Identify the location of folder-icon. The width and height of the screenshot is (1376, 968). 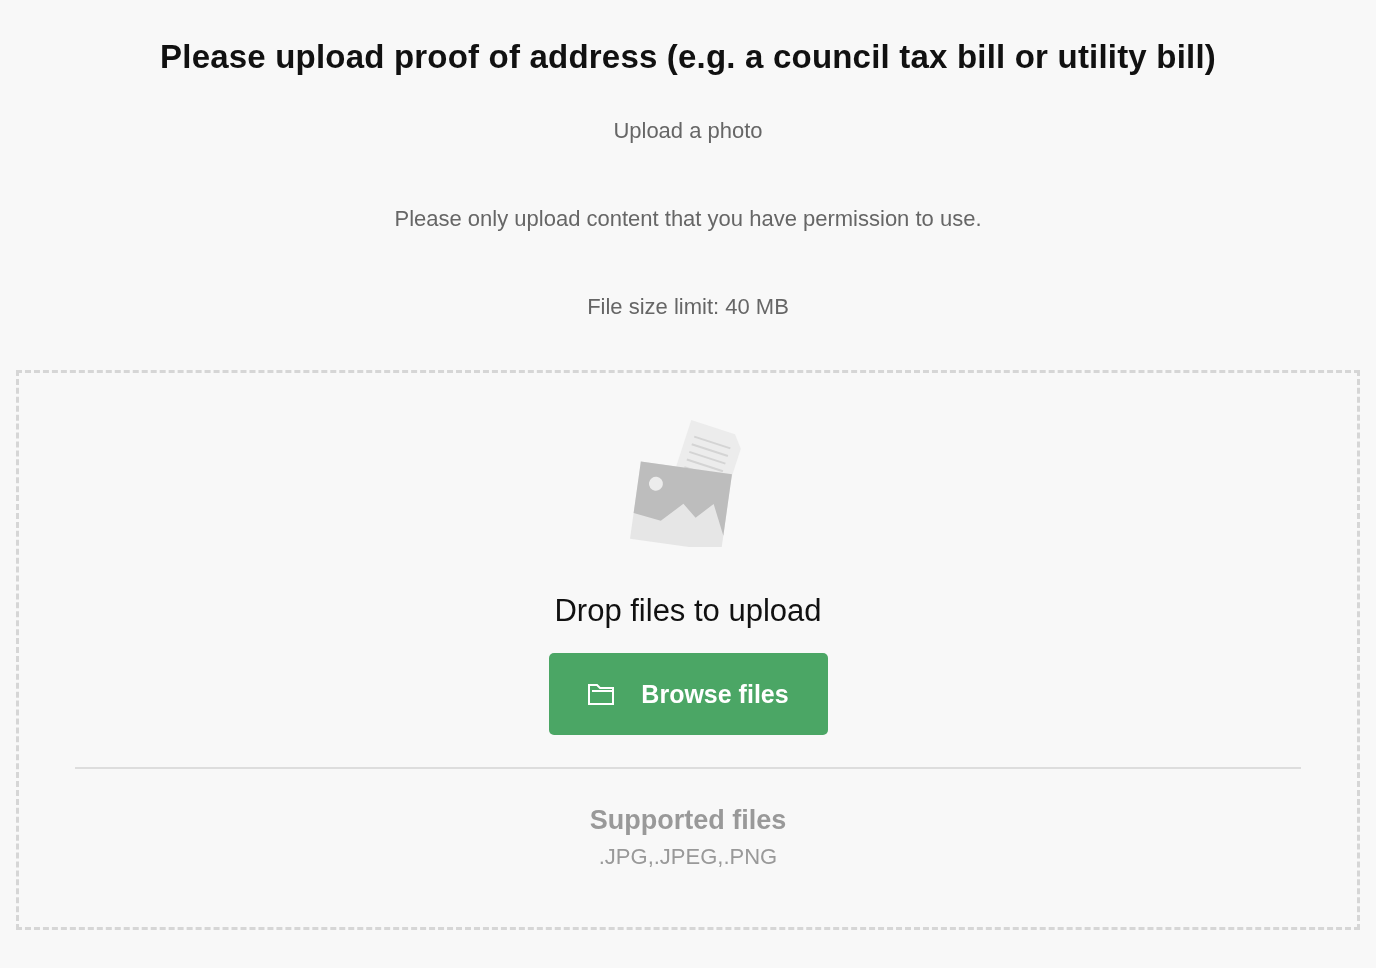
(601, 694).